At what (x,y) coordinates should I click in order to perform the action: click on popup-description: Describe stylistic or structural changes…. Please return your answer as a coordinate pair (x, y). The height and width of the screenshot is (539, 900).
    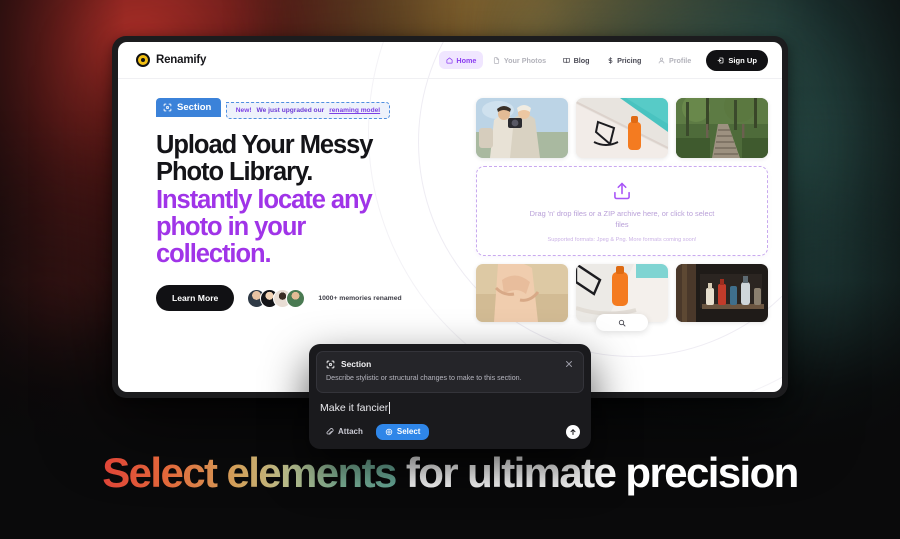
    Looking at the image, I should click on (424, 378).